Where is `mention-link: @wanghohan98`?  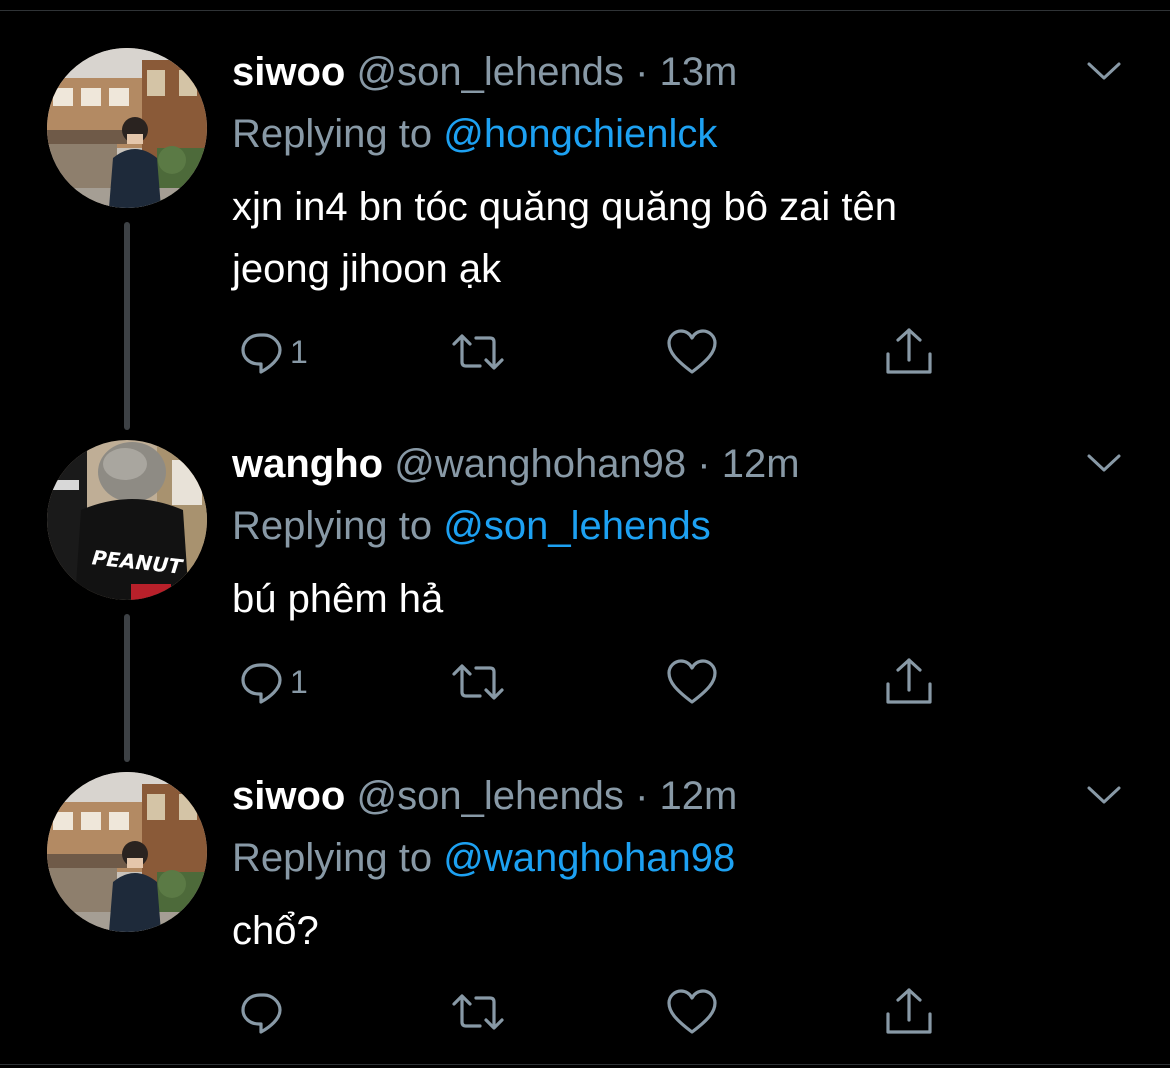
mention-link: @wanghohan98 is located at coordinates (589, 858).